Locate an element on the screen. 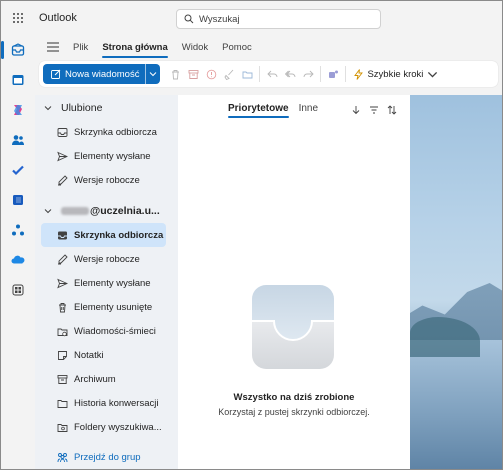 This screenshot has width=503, height=470. org-icon is located at coordinates (18, 230).